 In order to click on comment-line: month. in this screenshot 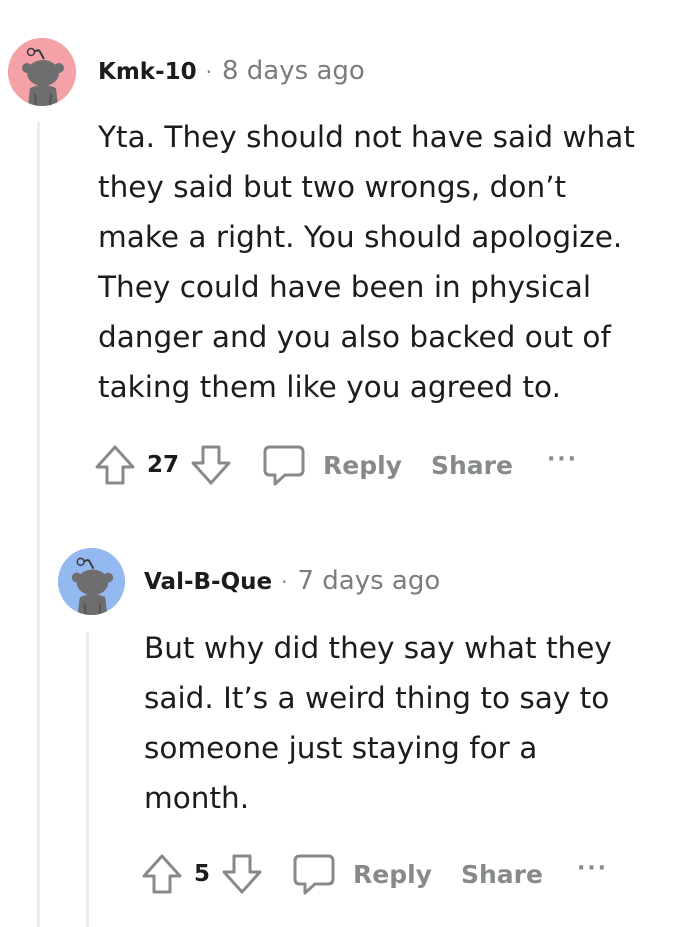, I will do `click(197, 798)`.